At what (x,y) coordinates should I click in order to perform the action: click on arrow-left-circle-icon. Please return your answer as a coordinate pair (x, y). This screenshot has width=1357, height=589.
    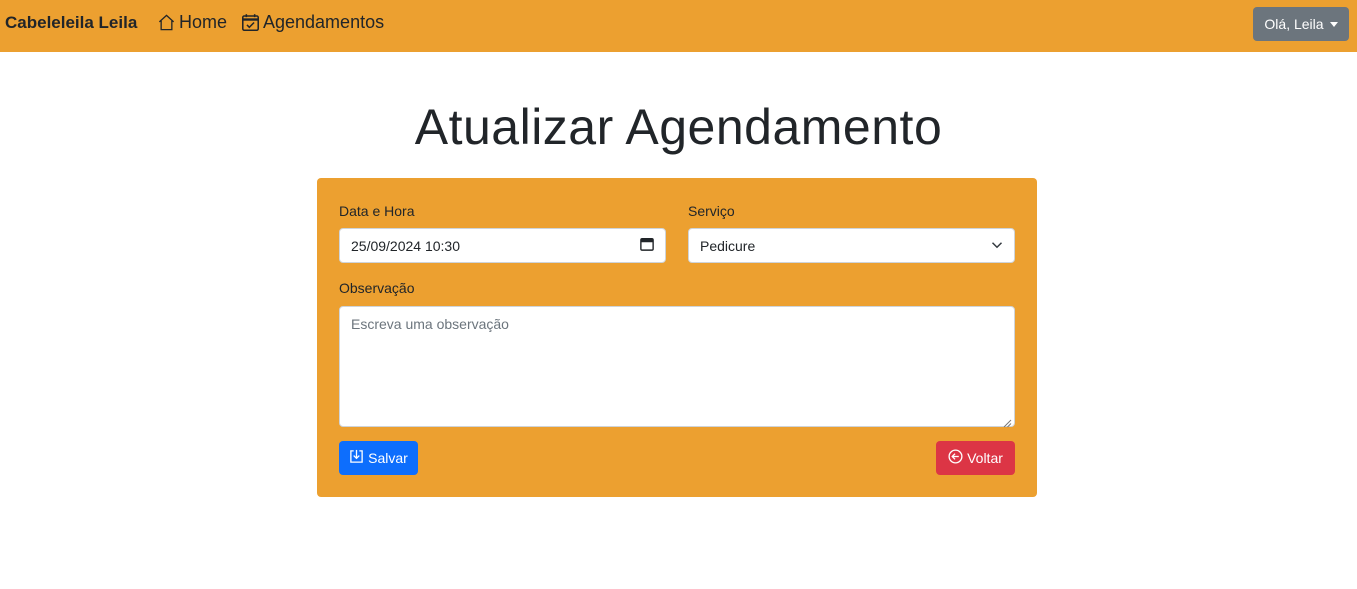
    Looking at the image, I should click on (955, 458).